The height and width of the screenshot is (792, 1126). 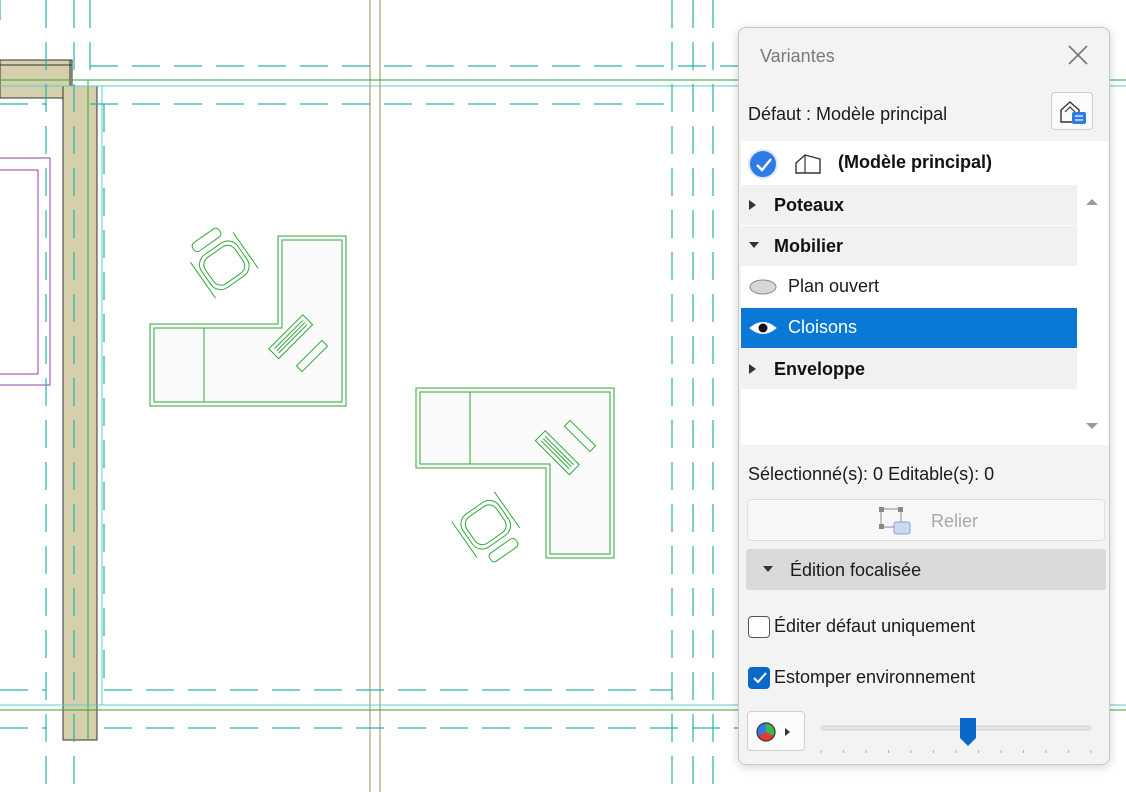 What do you see at coordinates (871, 474) in the screenshot?
I see `selection-status: Sélectionné(s): 0 Editable(s): 0` at bounding box center [871, 474].